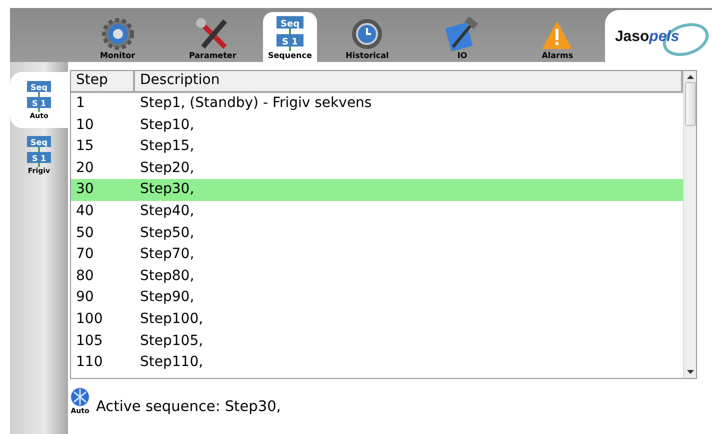 This screenshot has height=434, width=712. What do you see at coordinates (212, 39) in the screenshot?
I see `nav-tab: Parameter` at bounding box center [212, 39].